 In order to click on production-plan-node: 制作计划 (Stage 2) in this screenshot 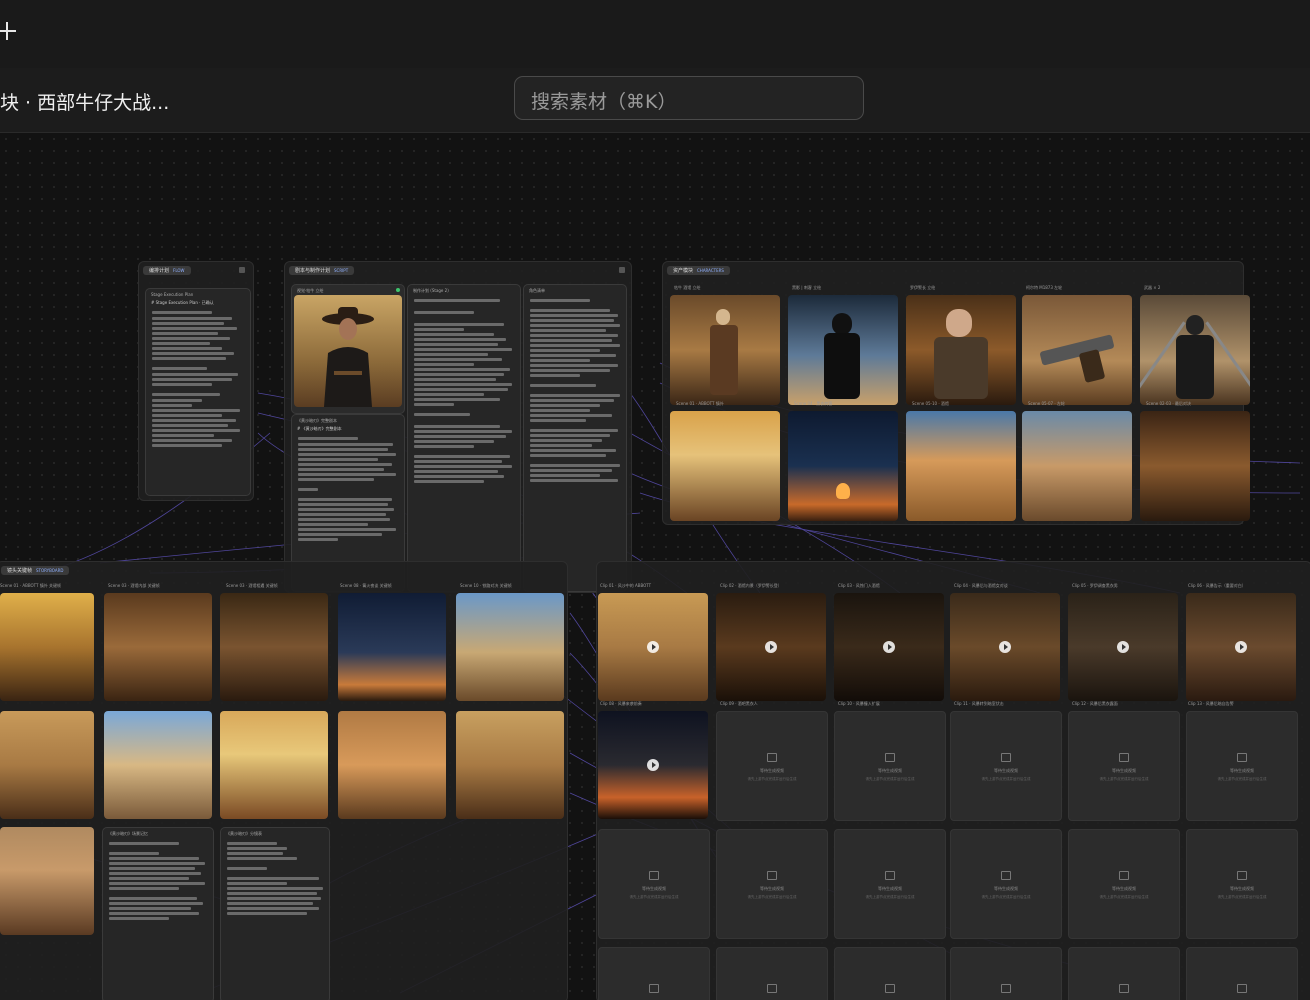, I will do `click(464, 438)`.